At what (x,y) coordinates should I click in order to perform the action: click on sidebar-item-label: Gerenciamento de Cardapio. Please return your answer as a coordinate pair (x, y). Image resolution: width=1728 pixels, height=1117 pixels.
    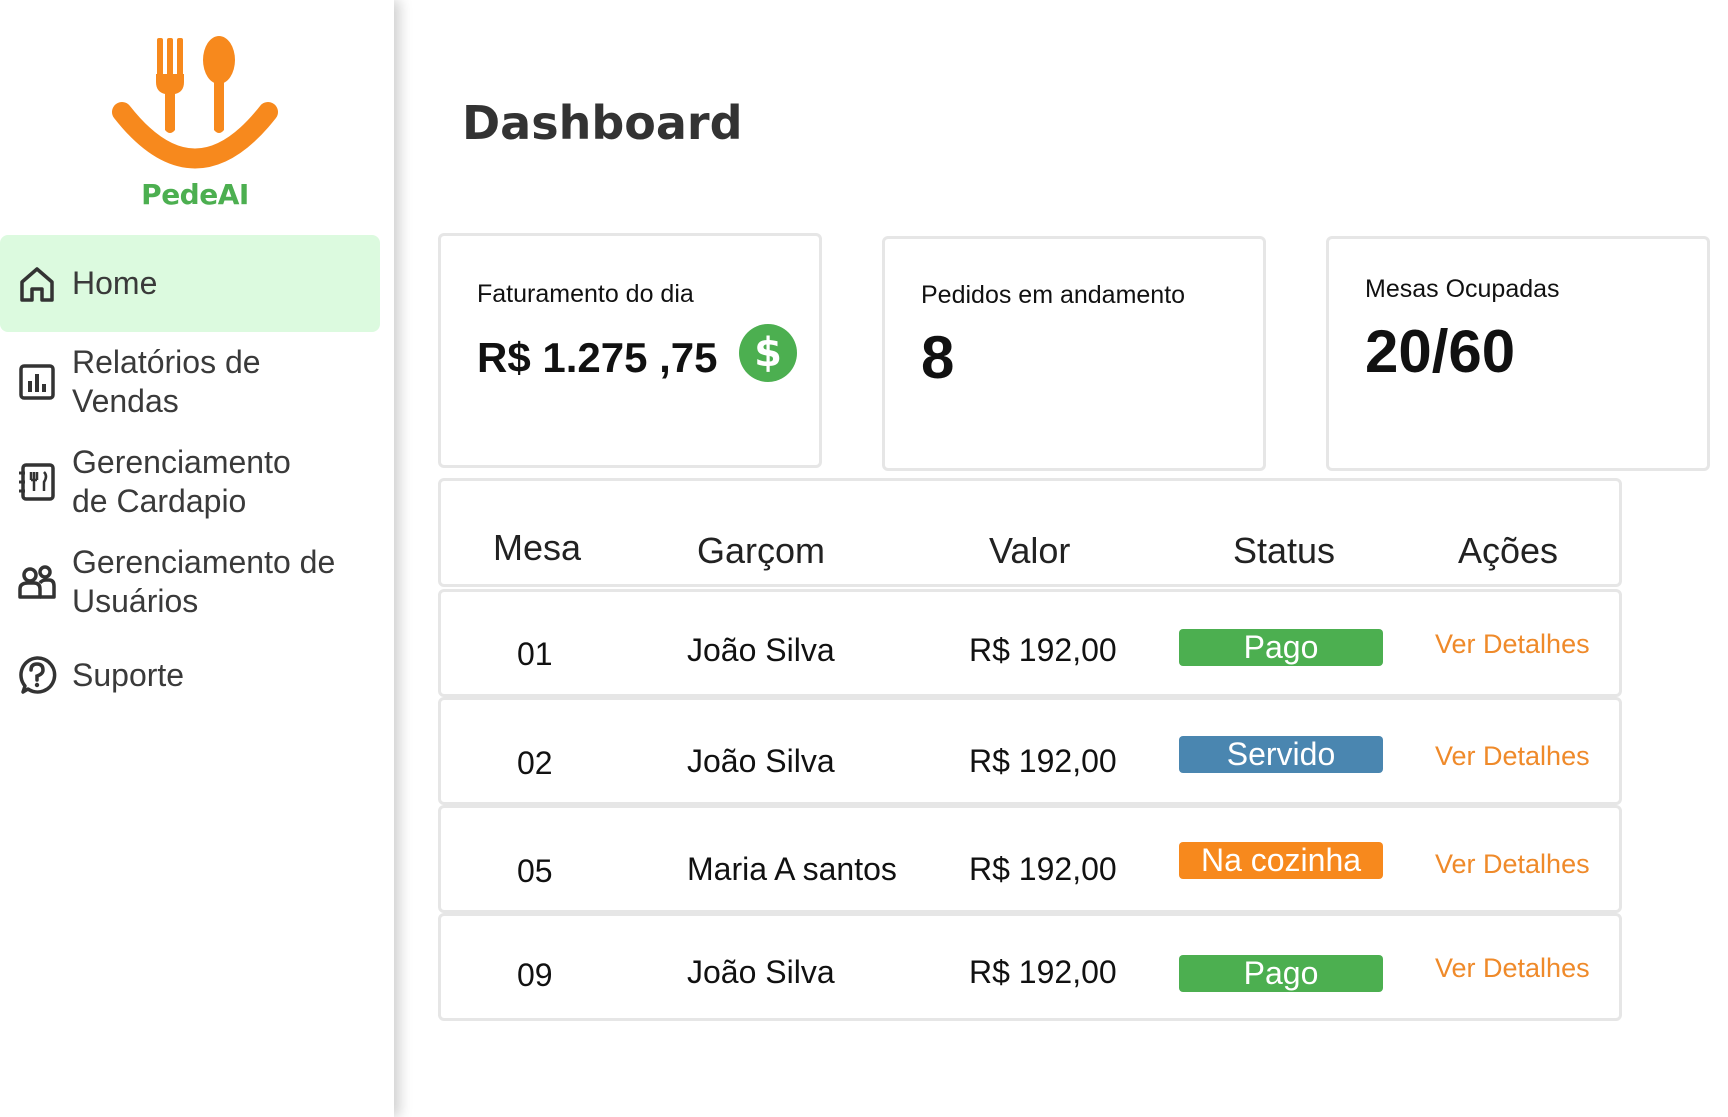
    Looking at the image, I should click on (181, 481).